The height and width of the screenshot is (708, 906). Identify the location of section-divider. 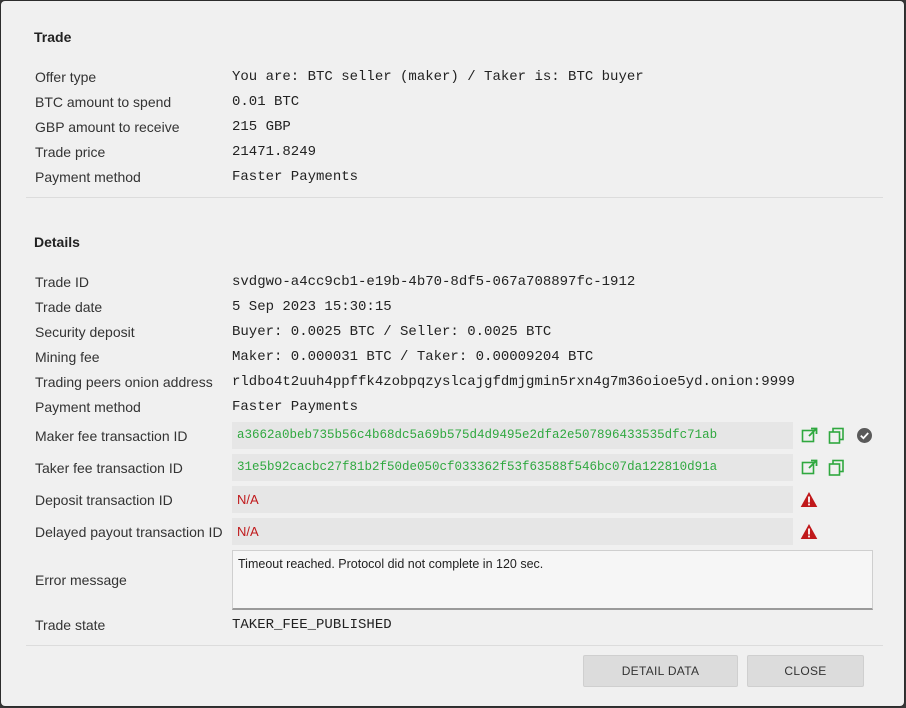
(454, 197).